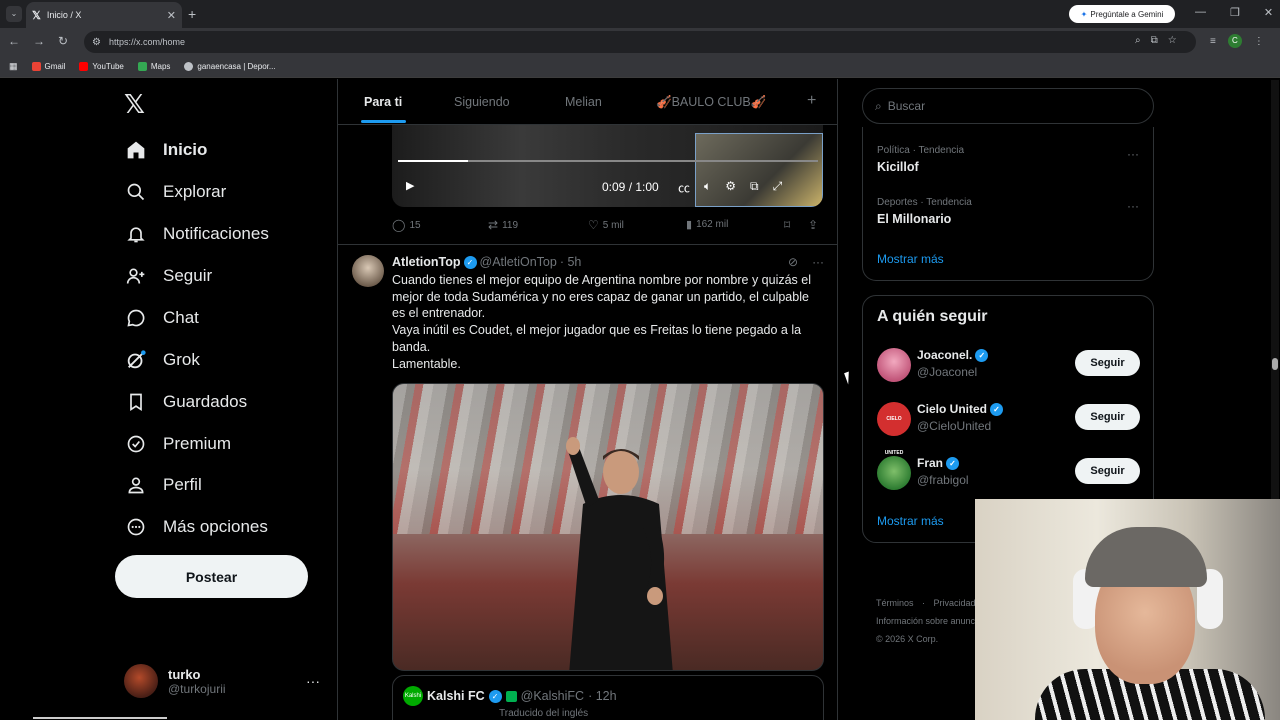  What do you see at coordinates (571, 262) in the screenshot?
I see `post-time: · 5h` at bounding box center [571, 262].